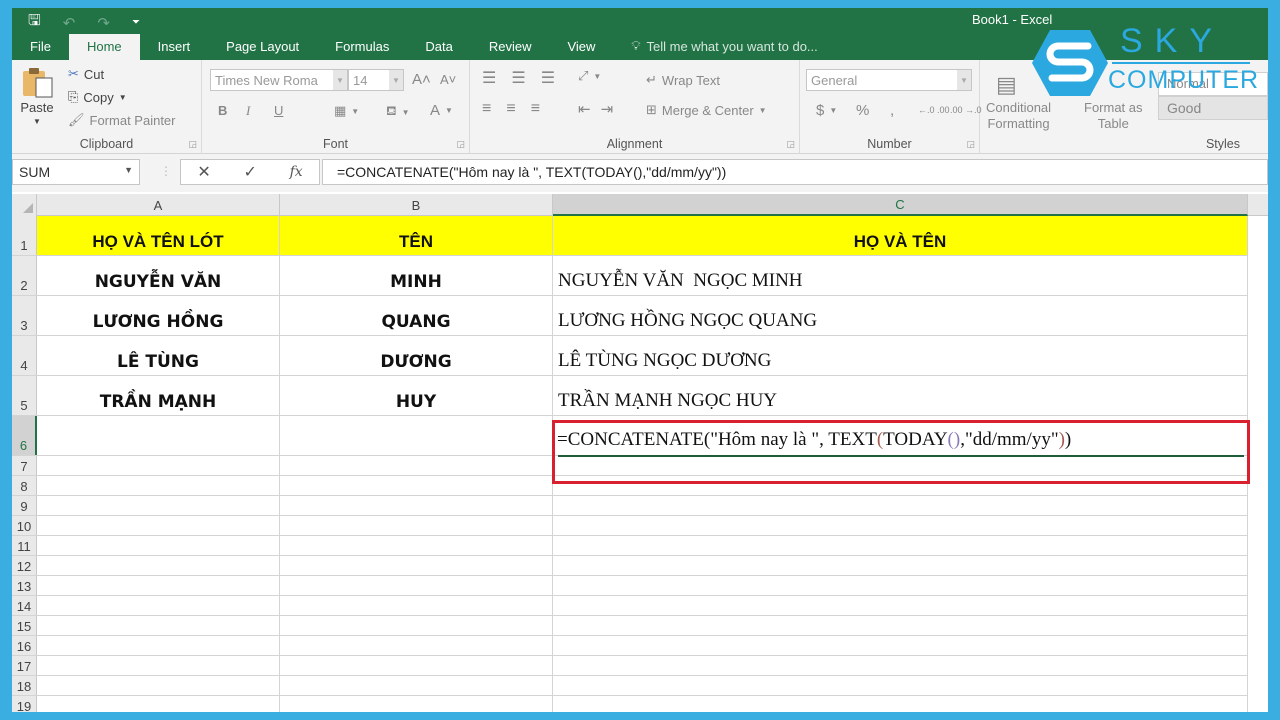  I want to click on row-header: 19, so click(24, 704).